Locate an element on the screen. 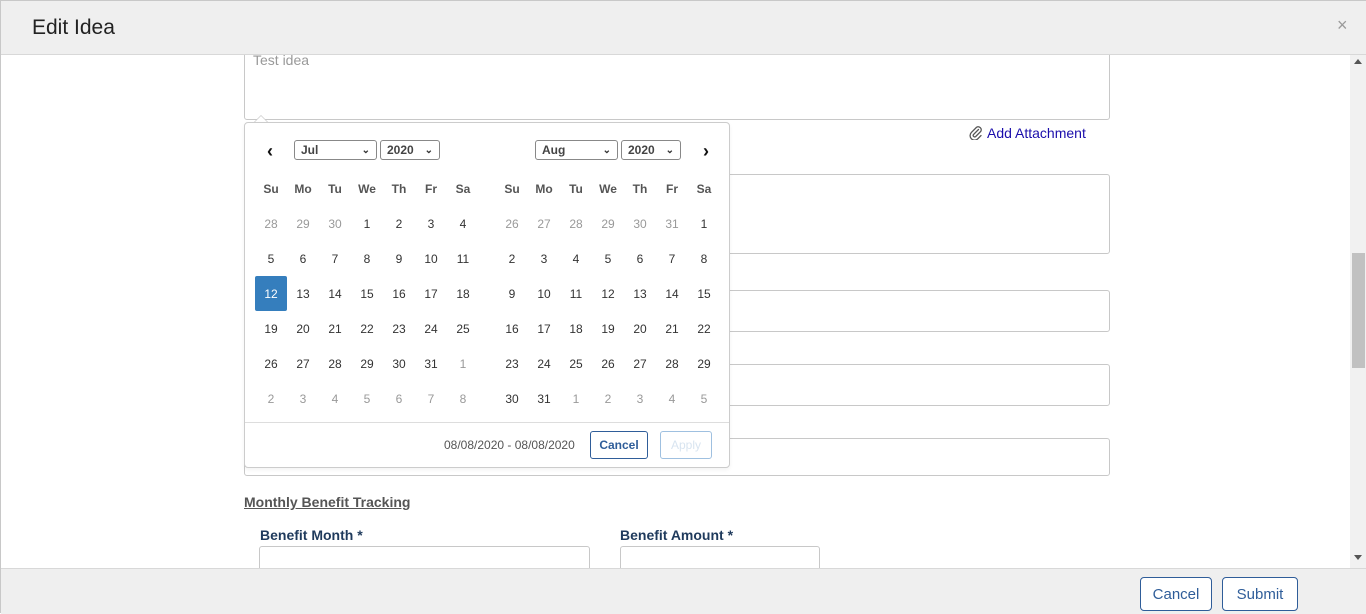 Image resolution: width=1366 pixels, height=614 pixels. next-month-icon: › is located at coordinates (706, 151).